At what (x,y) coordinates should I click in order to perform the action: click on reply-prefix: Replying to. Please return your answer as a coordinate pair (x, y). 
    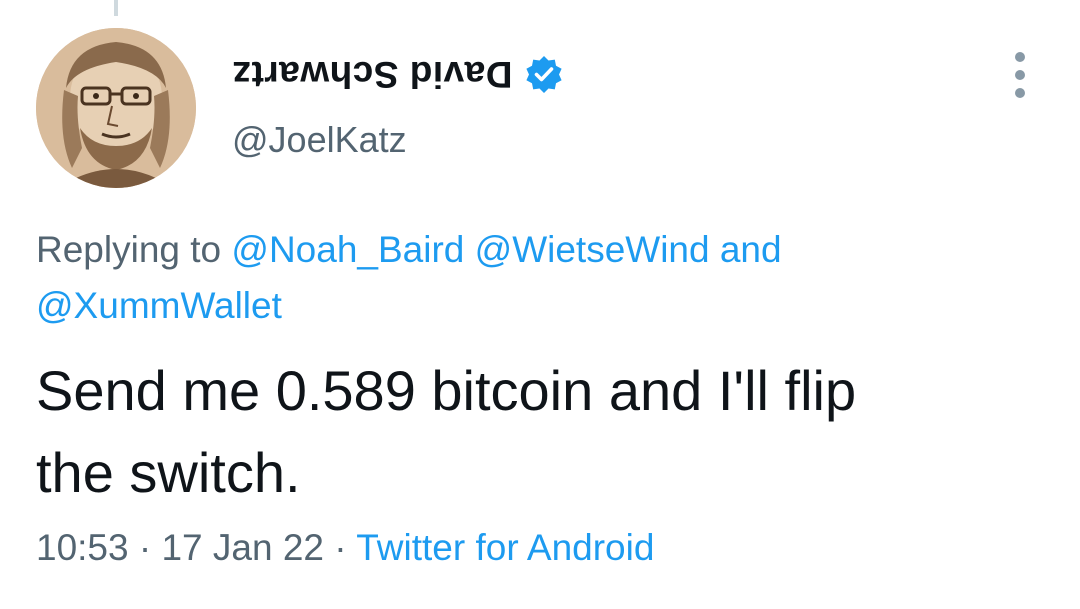
    Looking at the image, I should click on (129, 249).